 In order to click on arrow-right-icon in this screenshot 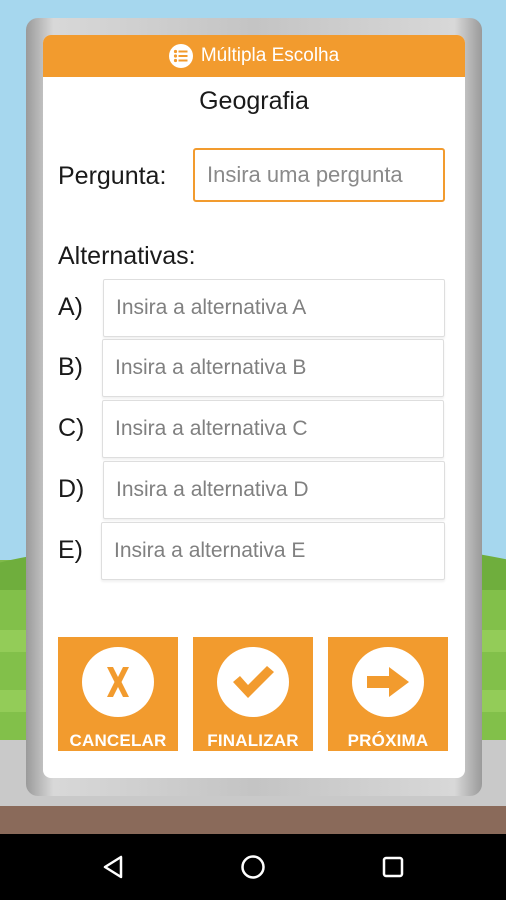, I will do `click(388, 682)`.